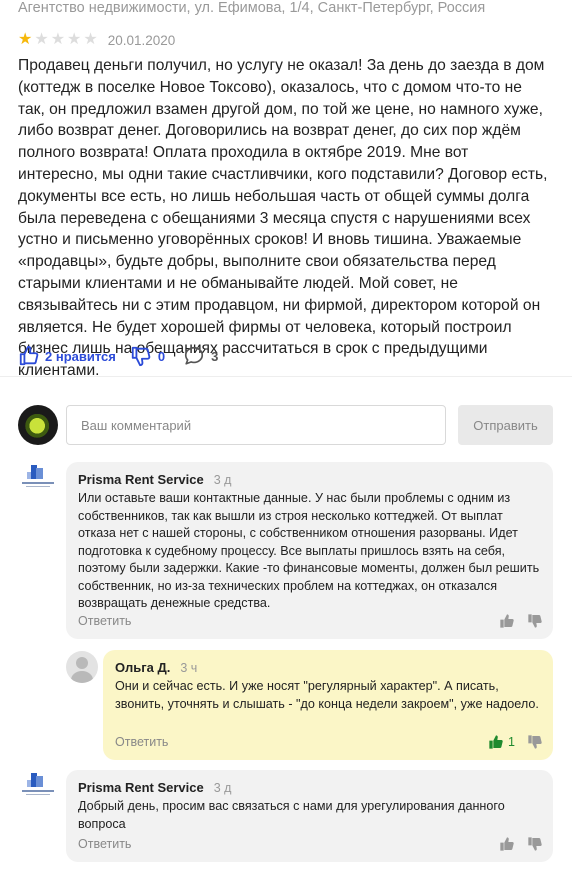 This screenshot has height=888, width=572. Describe the element at coordinates (80, 356) in the screenshot. I see `like-count: 2 нравится` at that location.